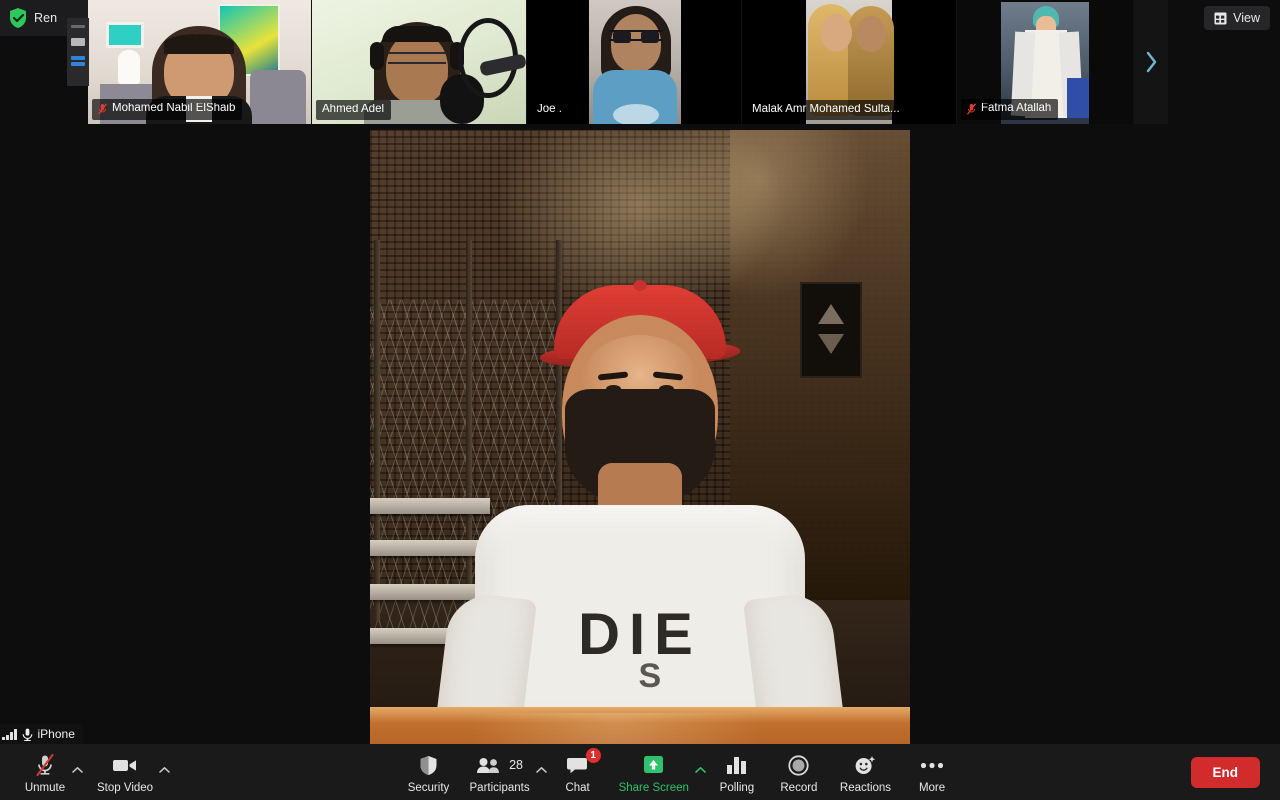  I want to click on grid-view-icon, so click(1220, 18).